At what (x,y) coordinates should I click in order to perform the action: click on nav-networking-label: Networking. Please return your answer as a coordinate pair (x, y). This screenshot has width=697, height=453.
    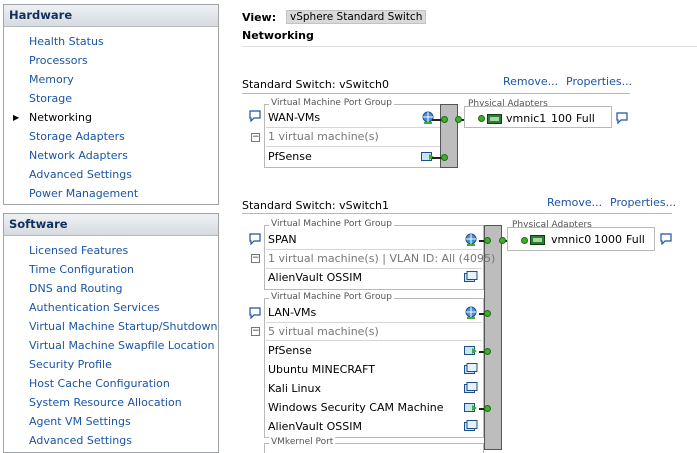
    Looking at the image, I should click on (60, 117).